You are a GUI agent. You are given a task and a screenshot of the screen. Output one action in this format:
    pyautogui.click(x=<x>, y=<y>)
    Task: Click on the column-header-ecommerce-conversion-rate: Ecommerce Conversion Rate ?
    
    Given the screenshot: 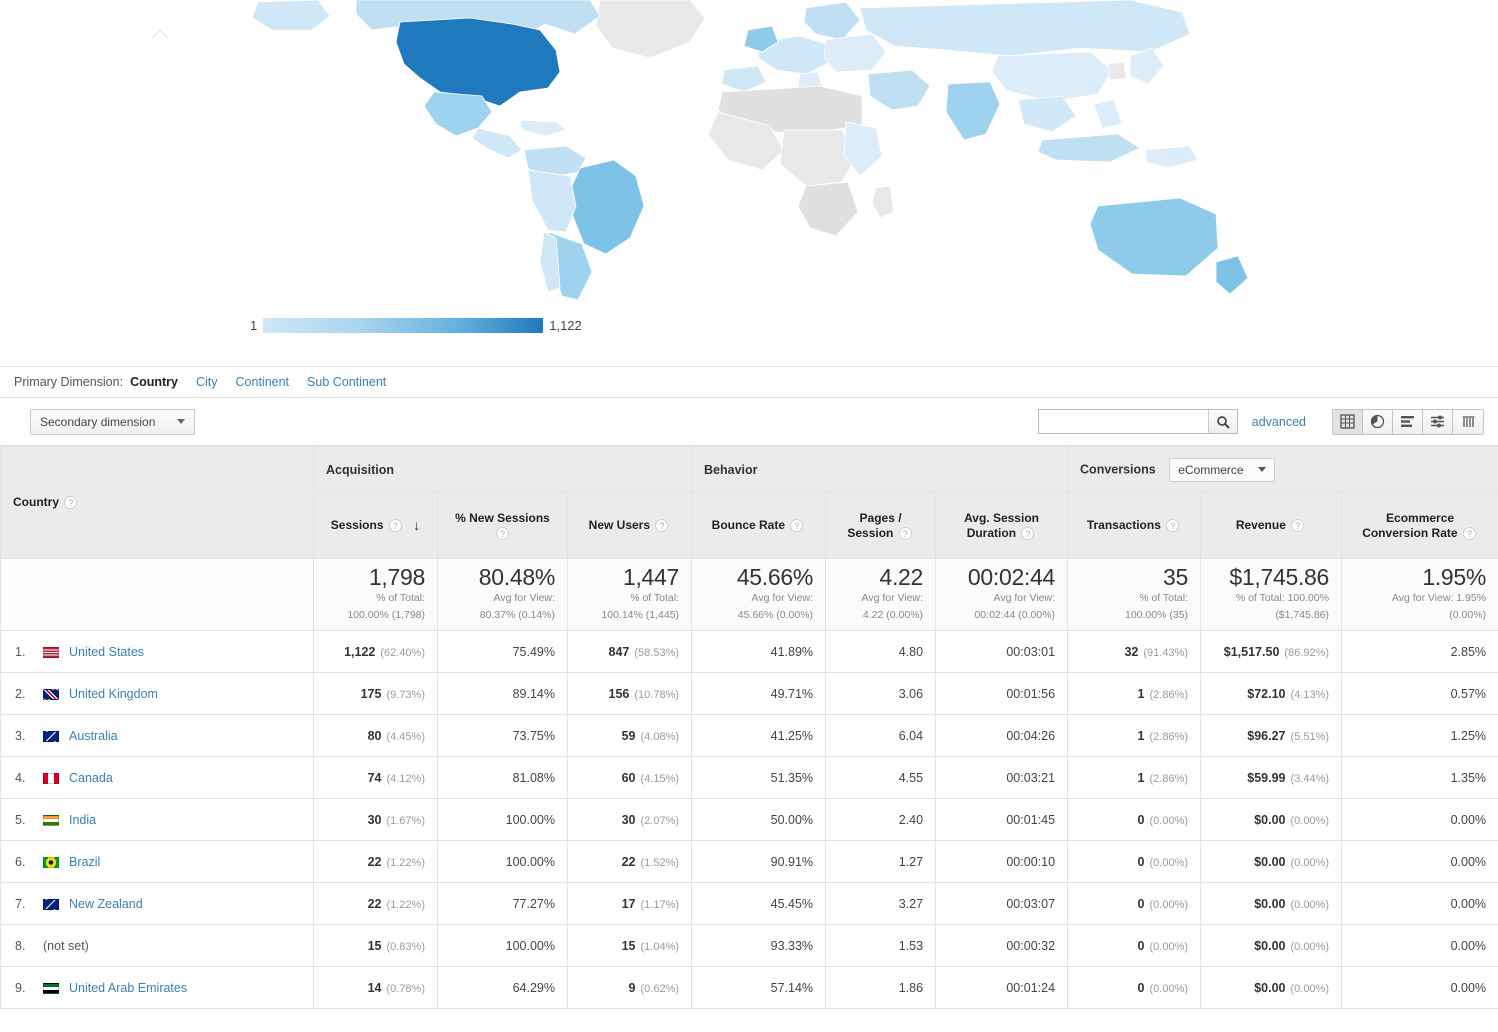 What is the action you would take?
    pyautogui.click(x=1419, y=525)
    